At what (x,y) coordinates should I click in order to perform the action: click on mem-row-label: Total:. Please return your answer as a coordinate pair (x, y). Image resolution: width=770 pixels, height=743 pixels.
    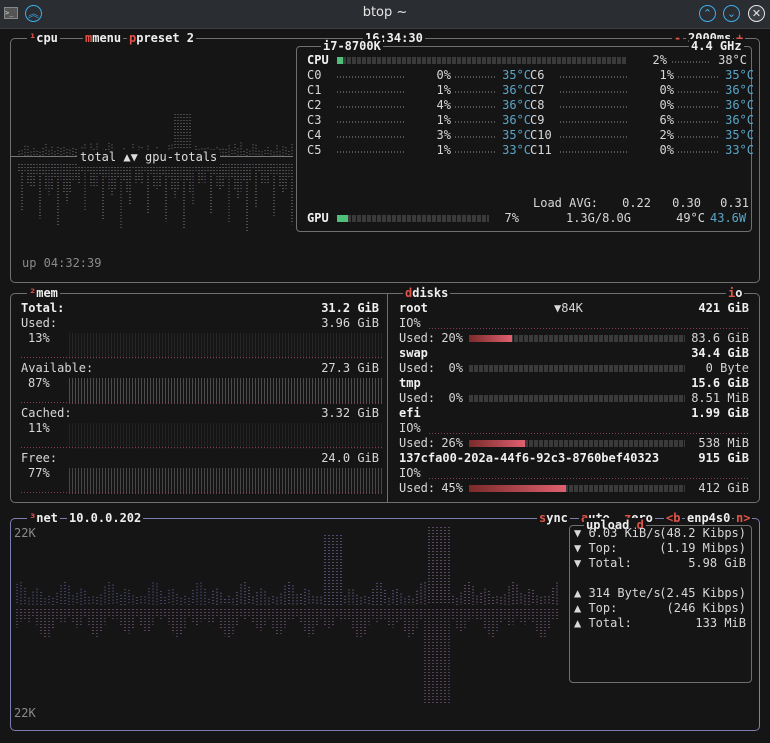
    Looking at the image, I should click on (43, 308).